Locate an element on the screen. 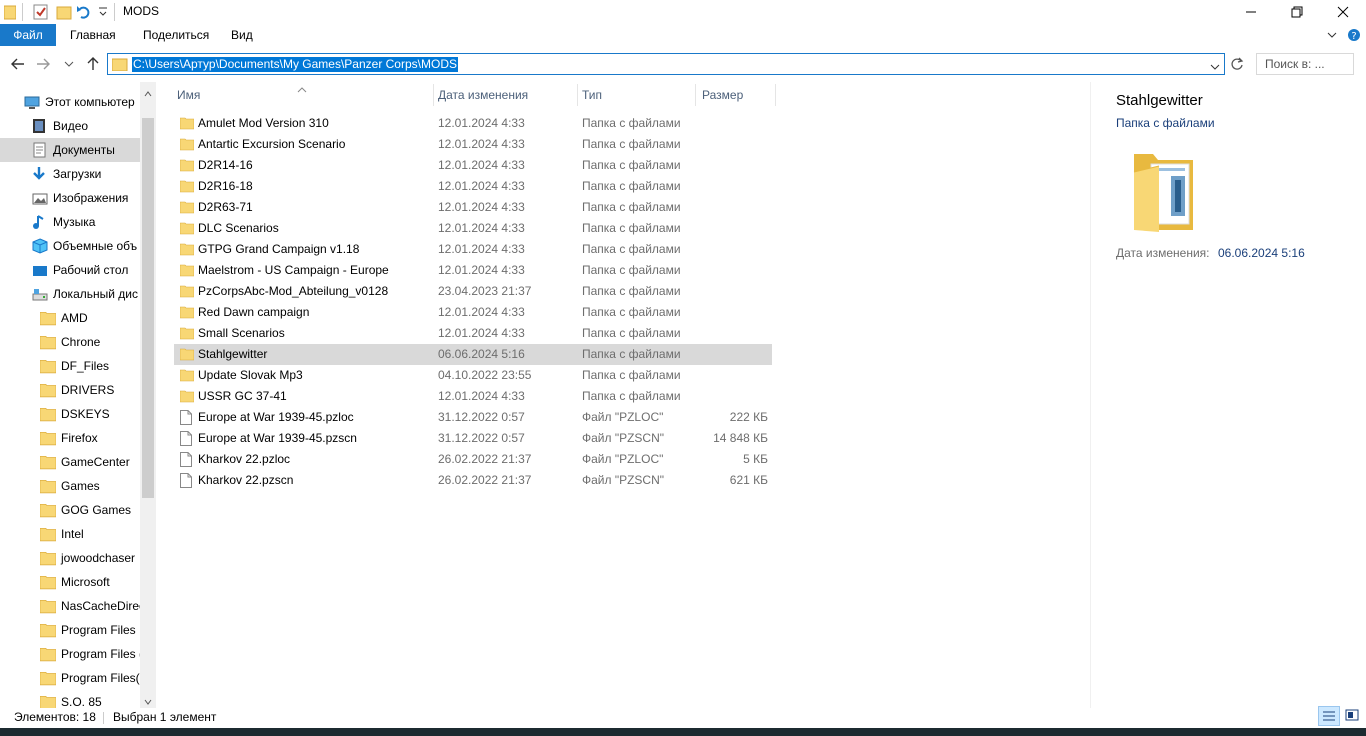 The image size is (1366, 736). sidebar-item: Видео is located at coordinates (70, 126).